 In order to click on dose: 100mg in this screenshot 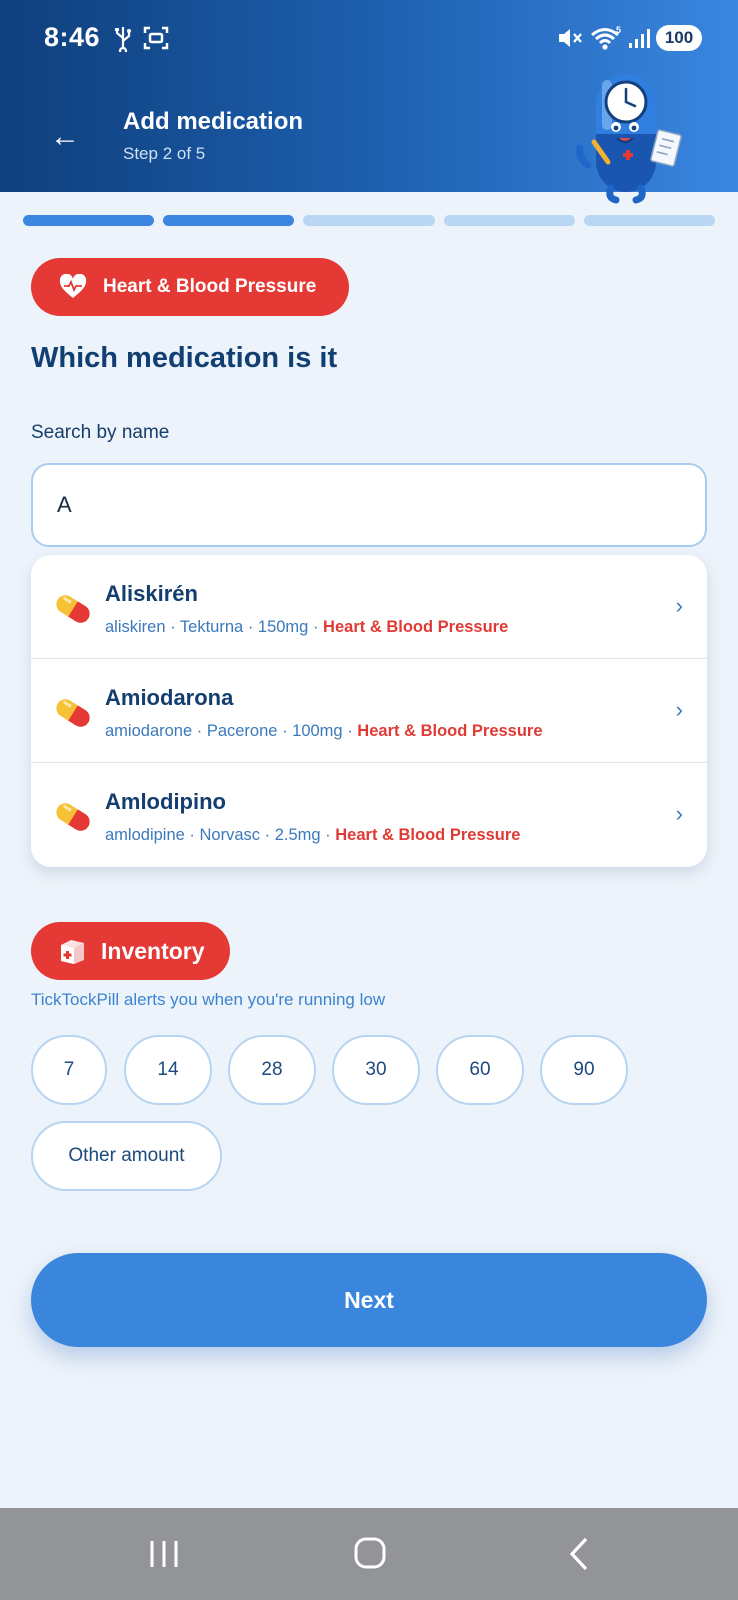, I will do `click(317, 731)`.